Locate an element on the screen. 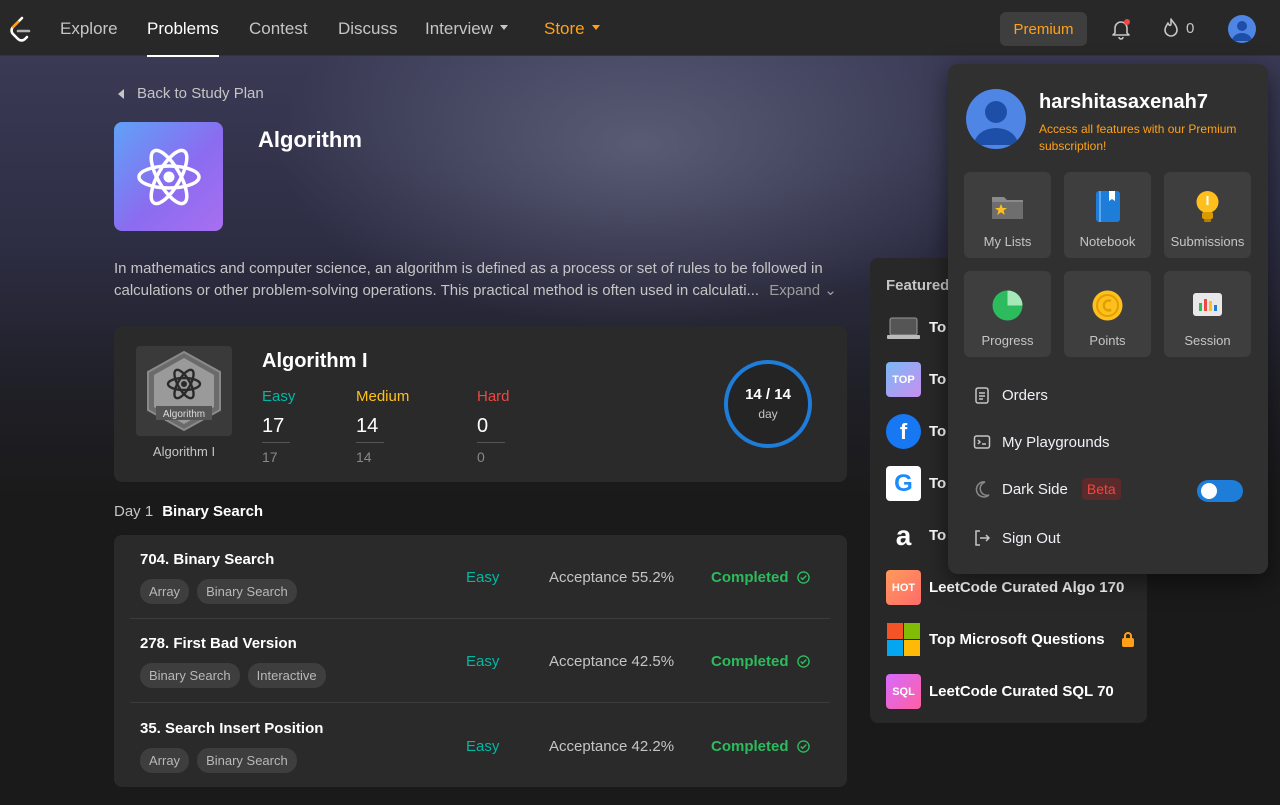  dropdown-avatar is located at coordinates (996, 119).